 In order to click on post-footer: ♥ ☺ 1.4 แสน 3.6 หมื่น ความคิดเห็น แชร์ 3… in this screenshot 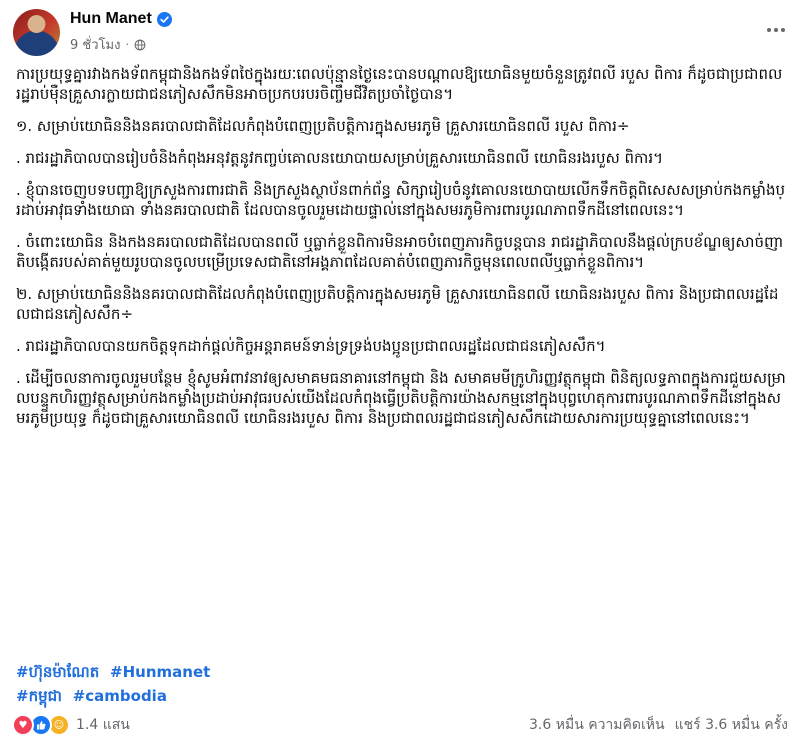, I will do `click(400, 725)`.